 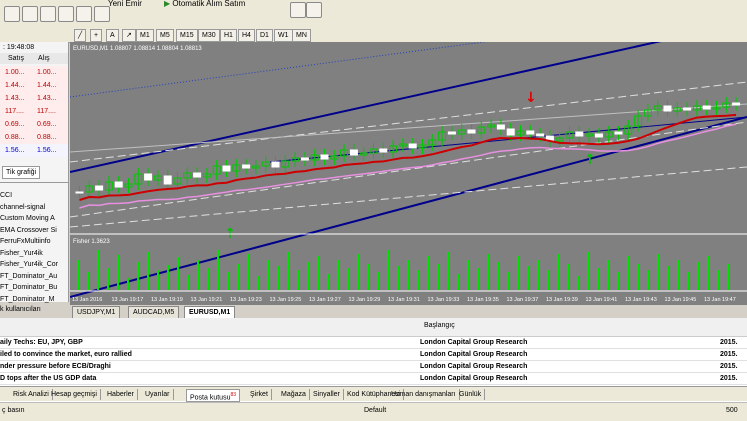 I want to click on new-order-button: Yeni Emir, so click(x=125, y=5).